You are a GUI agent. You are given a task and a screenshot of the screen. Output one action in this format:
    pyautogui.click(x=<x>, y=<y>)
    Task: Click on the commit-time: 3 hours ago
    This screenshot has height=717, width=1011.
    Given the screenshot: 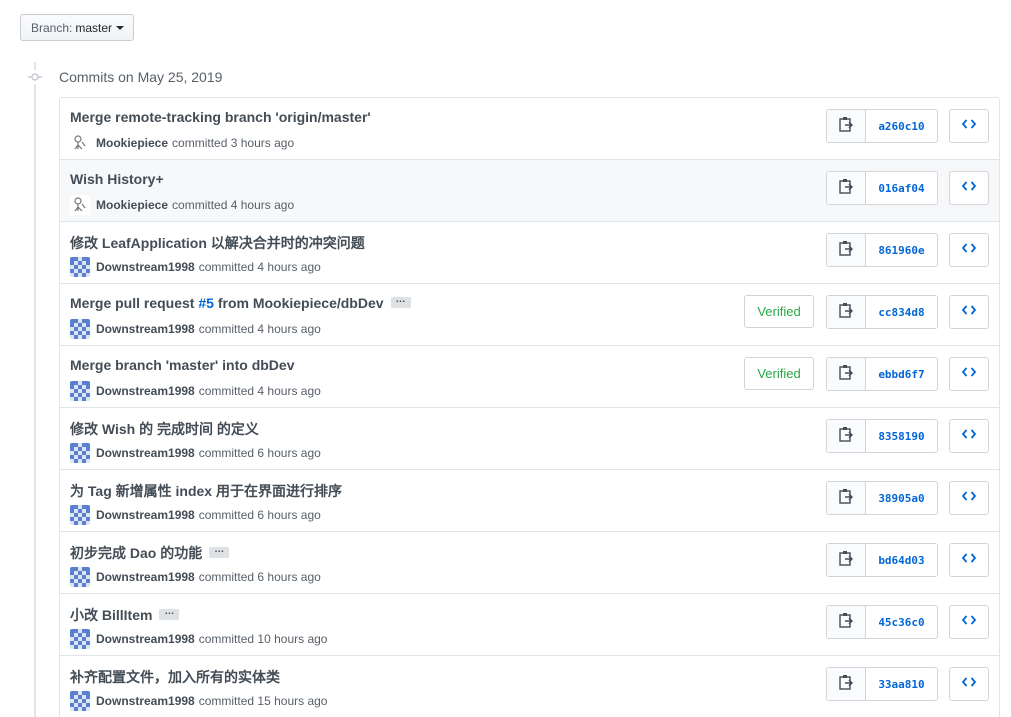 What is the action you would take?
    pyautogui.click(x=262, y=143)
    